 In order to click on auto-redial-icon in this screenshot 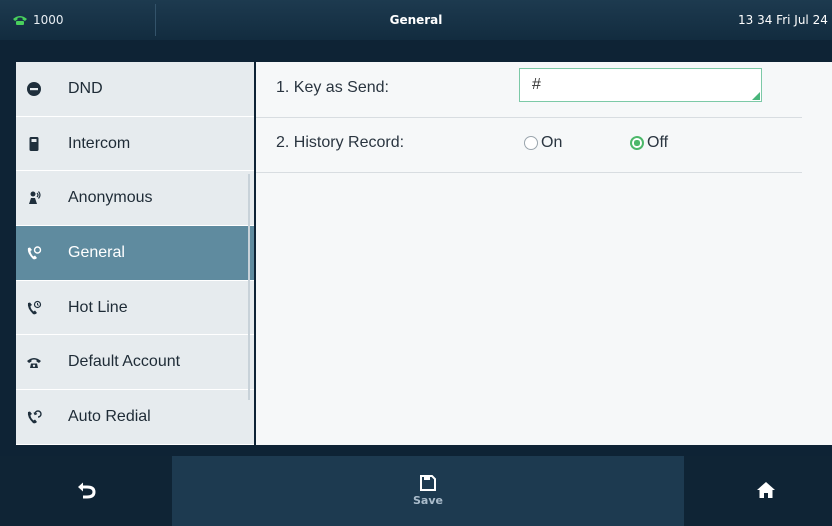, I will do `click(34, 417)`.